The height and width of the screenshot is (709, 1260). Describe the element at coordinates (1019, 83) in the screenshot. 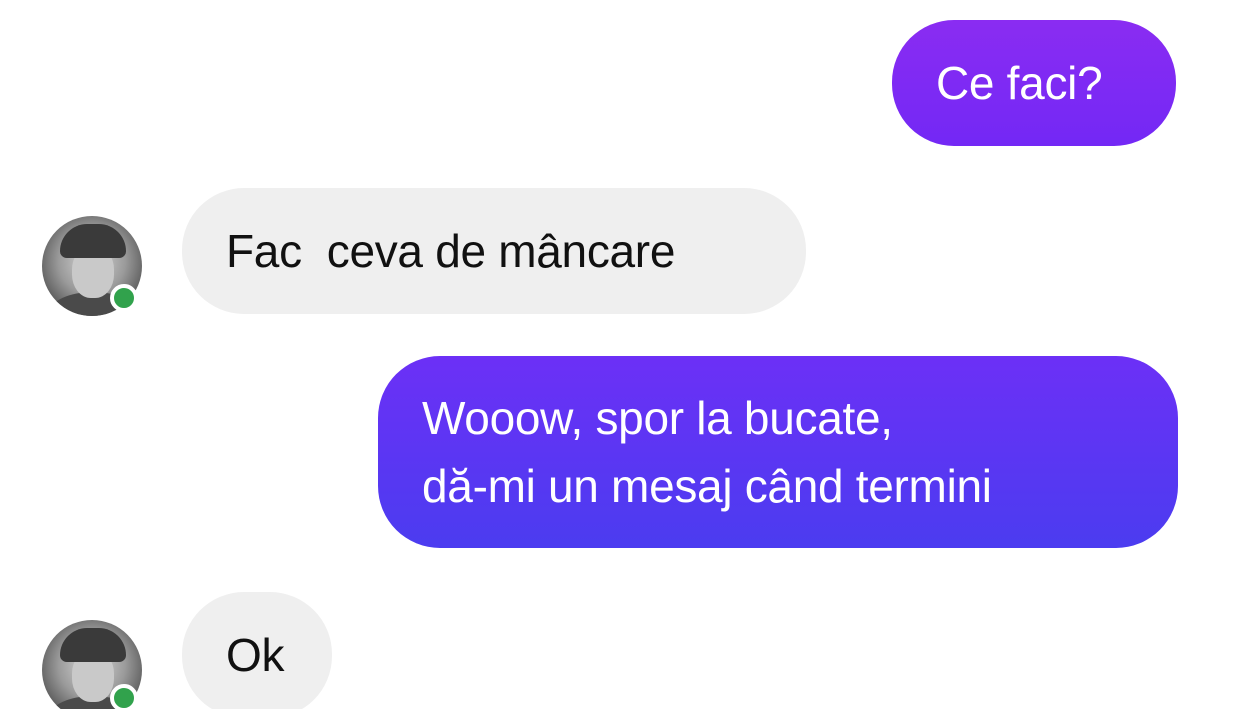

I see `message-text: Ce faci?` at that location.